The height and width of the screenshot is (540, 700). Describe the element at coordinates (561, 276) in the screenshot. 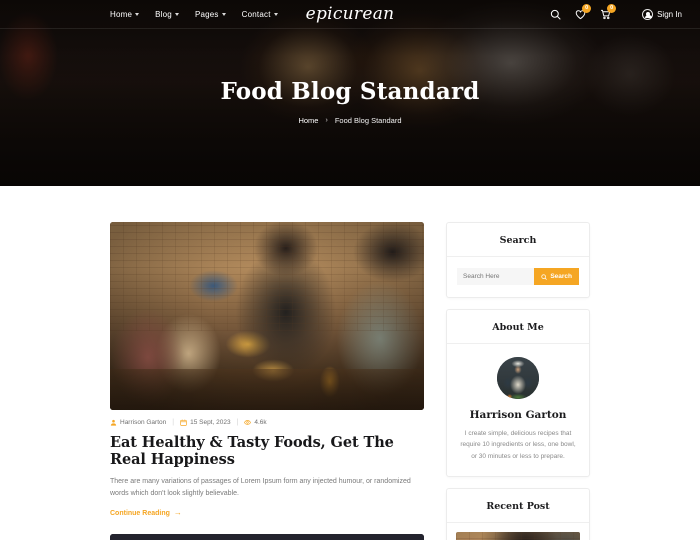

I see `search-submit-label: Search` at that location.